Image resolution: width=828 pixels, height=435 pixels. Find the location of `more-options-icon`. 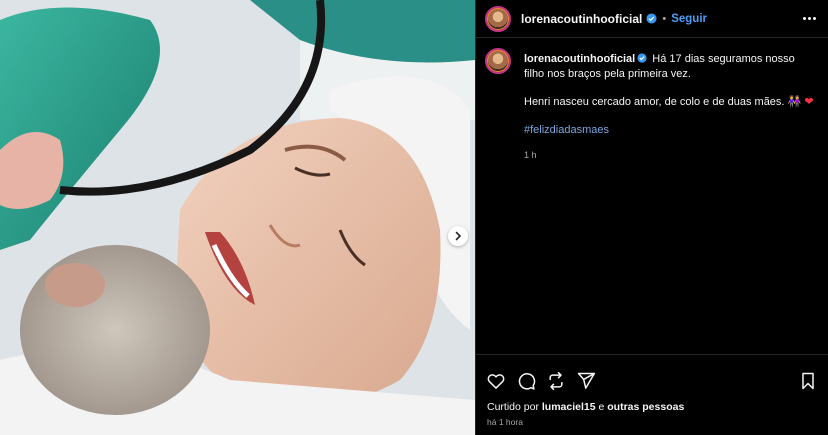

more-options-icon is located at coordinates (809, 18).